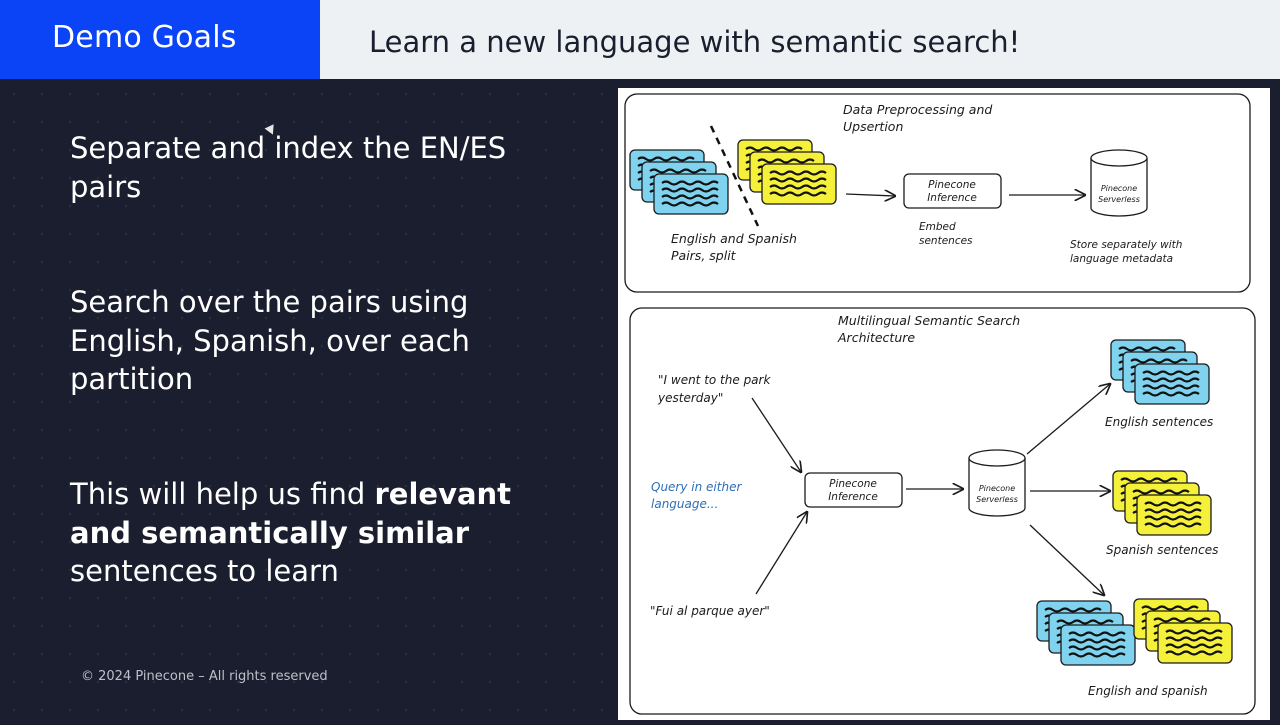 The width and height of the screenshot is (1280, 725). What do you see at coordinates (704, 255) in the screenshot?
I see `pairs-label-line2: Pairs, split` at bounding box center [704, 255].